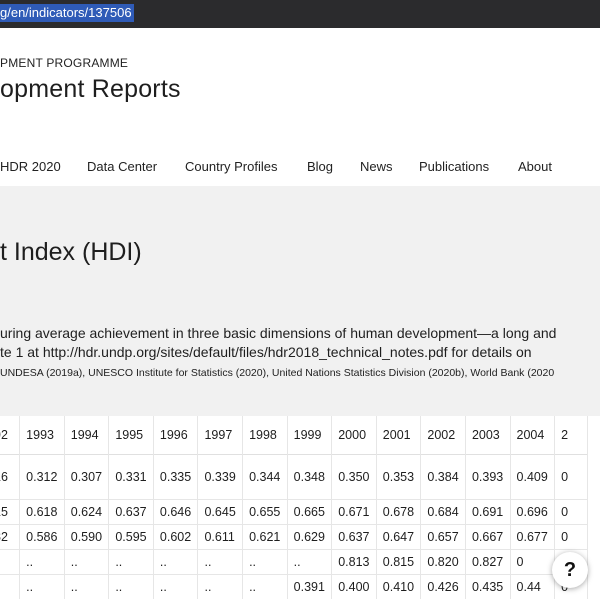 The width and height of the screenshot is (600, 600). What do you see at coordinates (87, 512) in the screenshot?
I see `table-cell: 0.624` at bounding box center [87, 512].